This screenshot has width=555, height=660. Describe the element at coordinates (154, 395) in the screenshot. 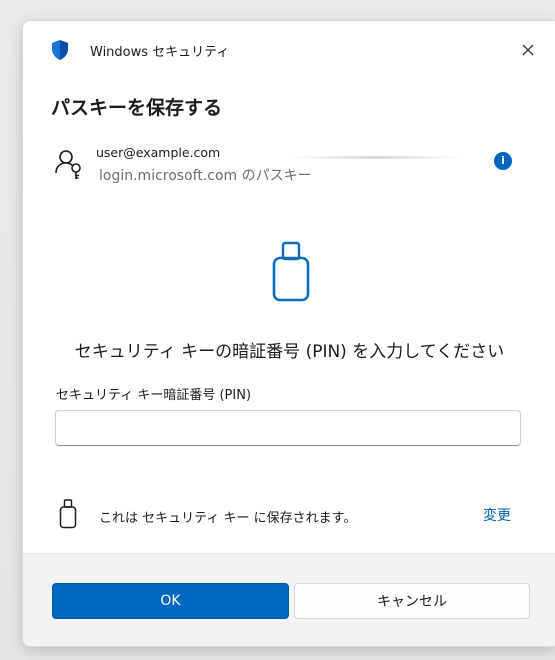

I see `pin-field-label: セキュリティ キー暗証番号 (PIN)` at that location.